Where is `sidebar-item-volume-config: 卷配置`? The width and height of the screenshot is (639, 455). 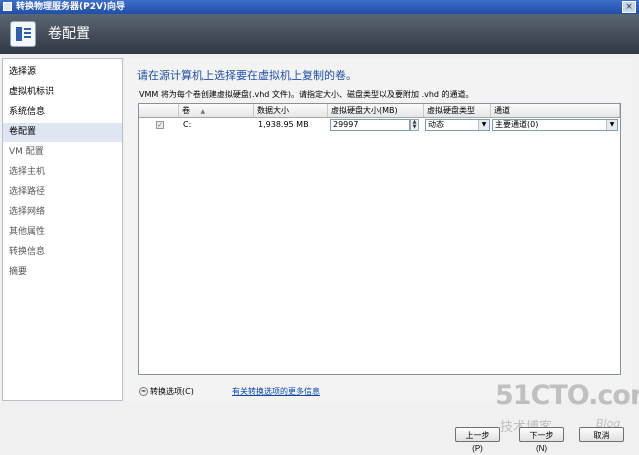 sidebar-item-volume-config: 卷配置 is located at coordinates (62, 132).